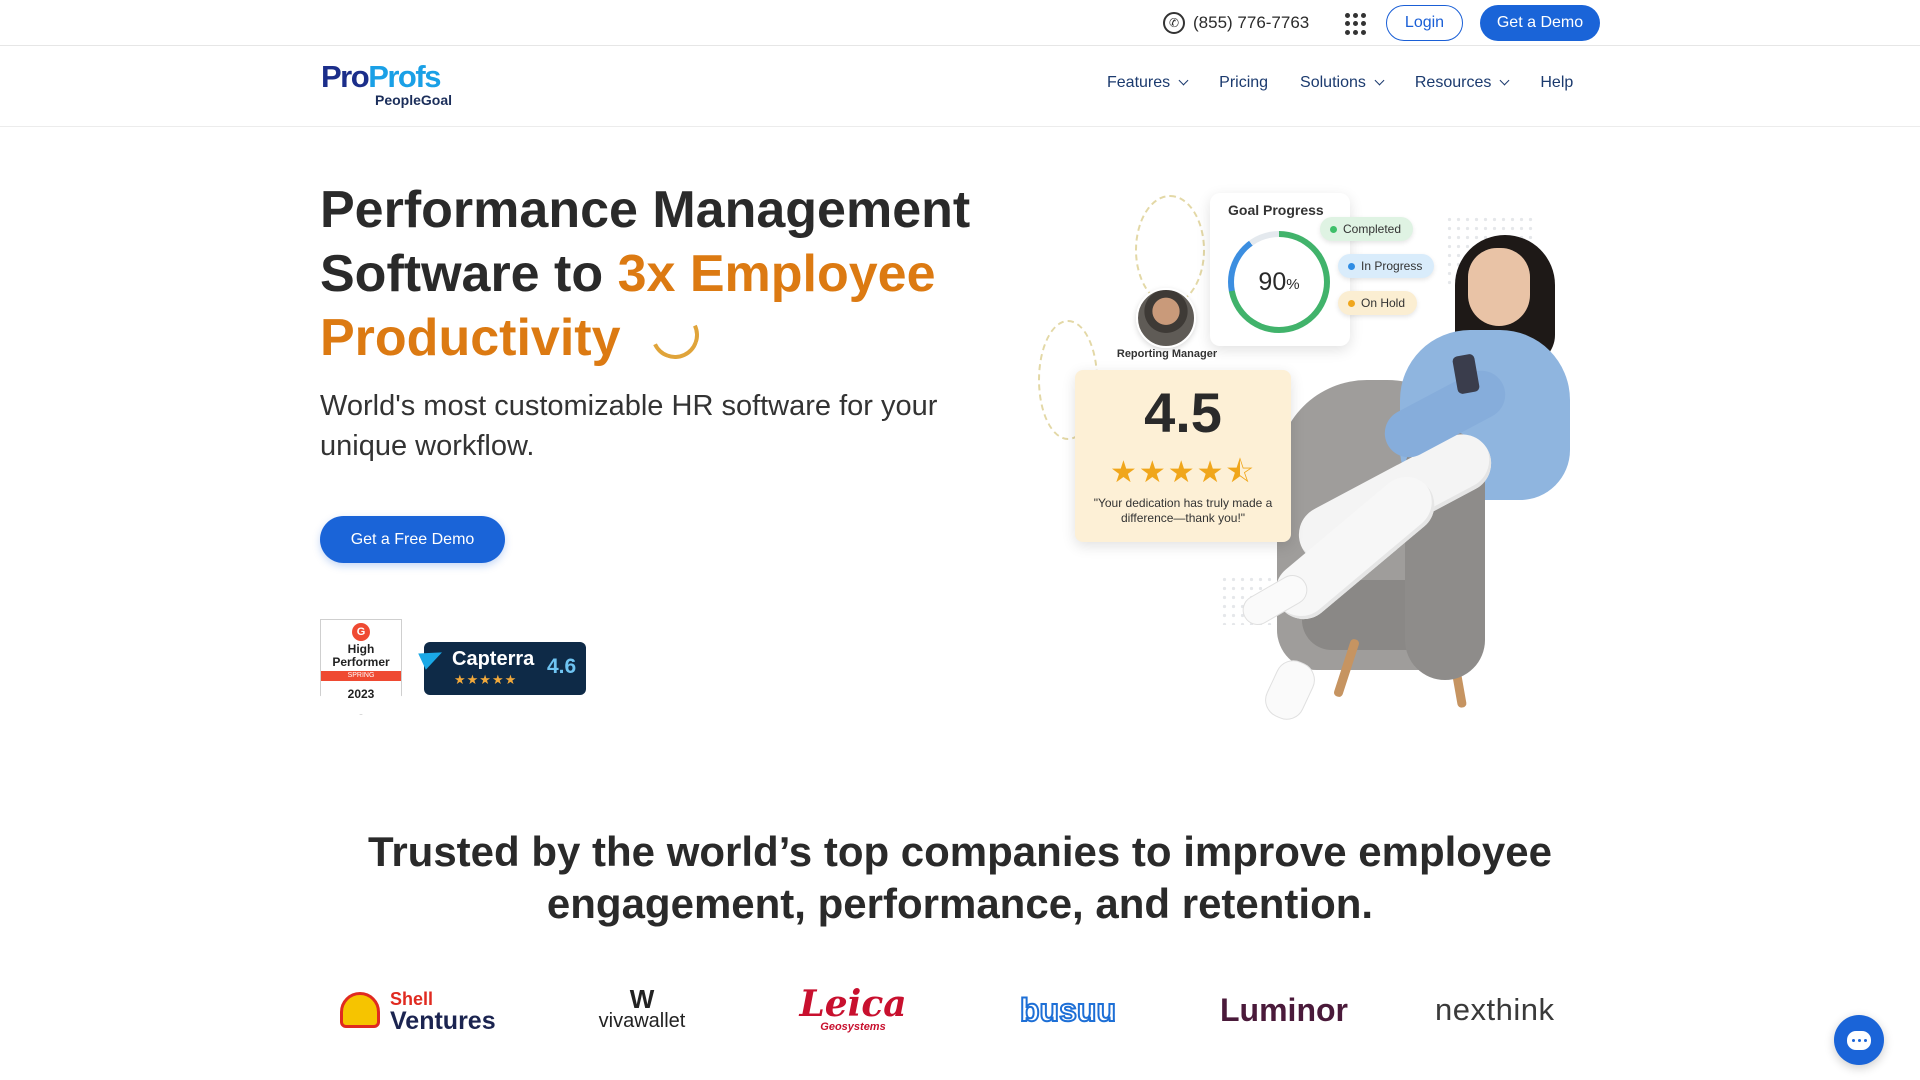  Describe the element at coordinates (1333, 82) in the screenshot. I see `nav-solutions-label: Solutions` at that location.